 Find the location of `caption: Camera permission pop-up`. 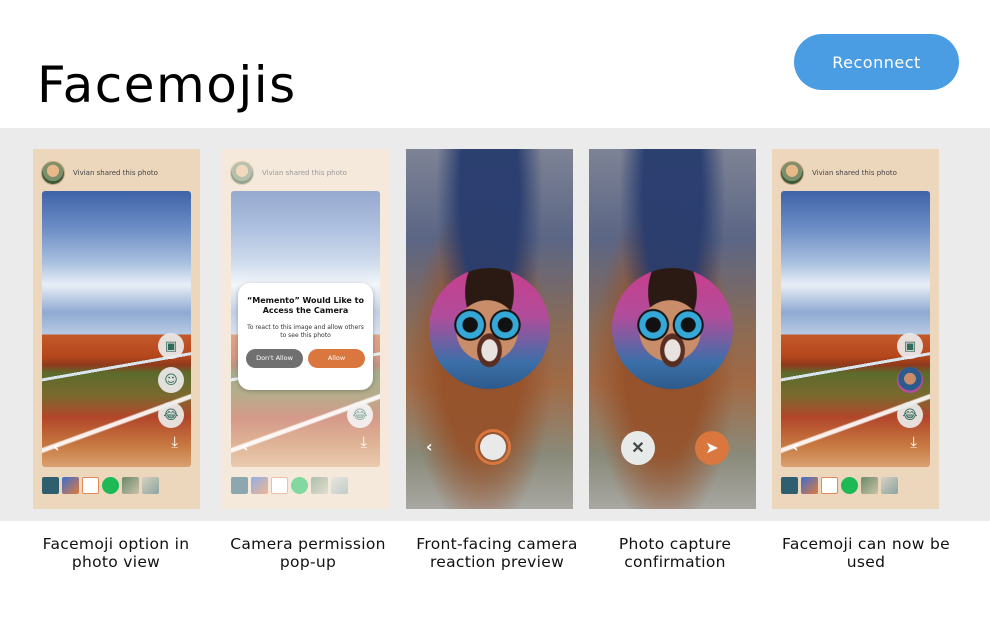

caption: Camera permission pop-up is located at coordinates (308, 553).